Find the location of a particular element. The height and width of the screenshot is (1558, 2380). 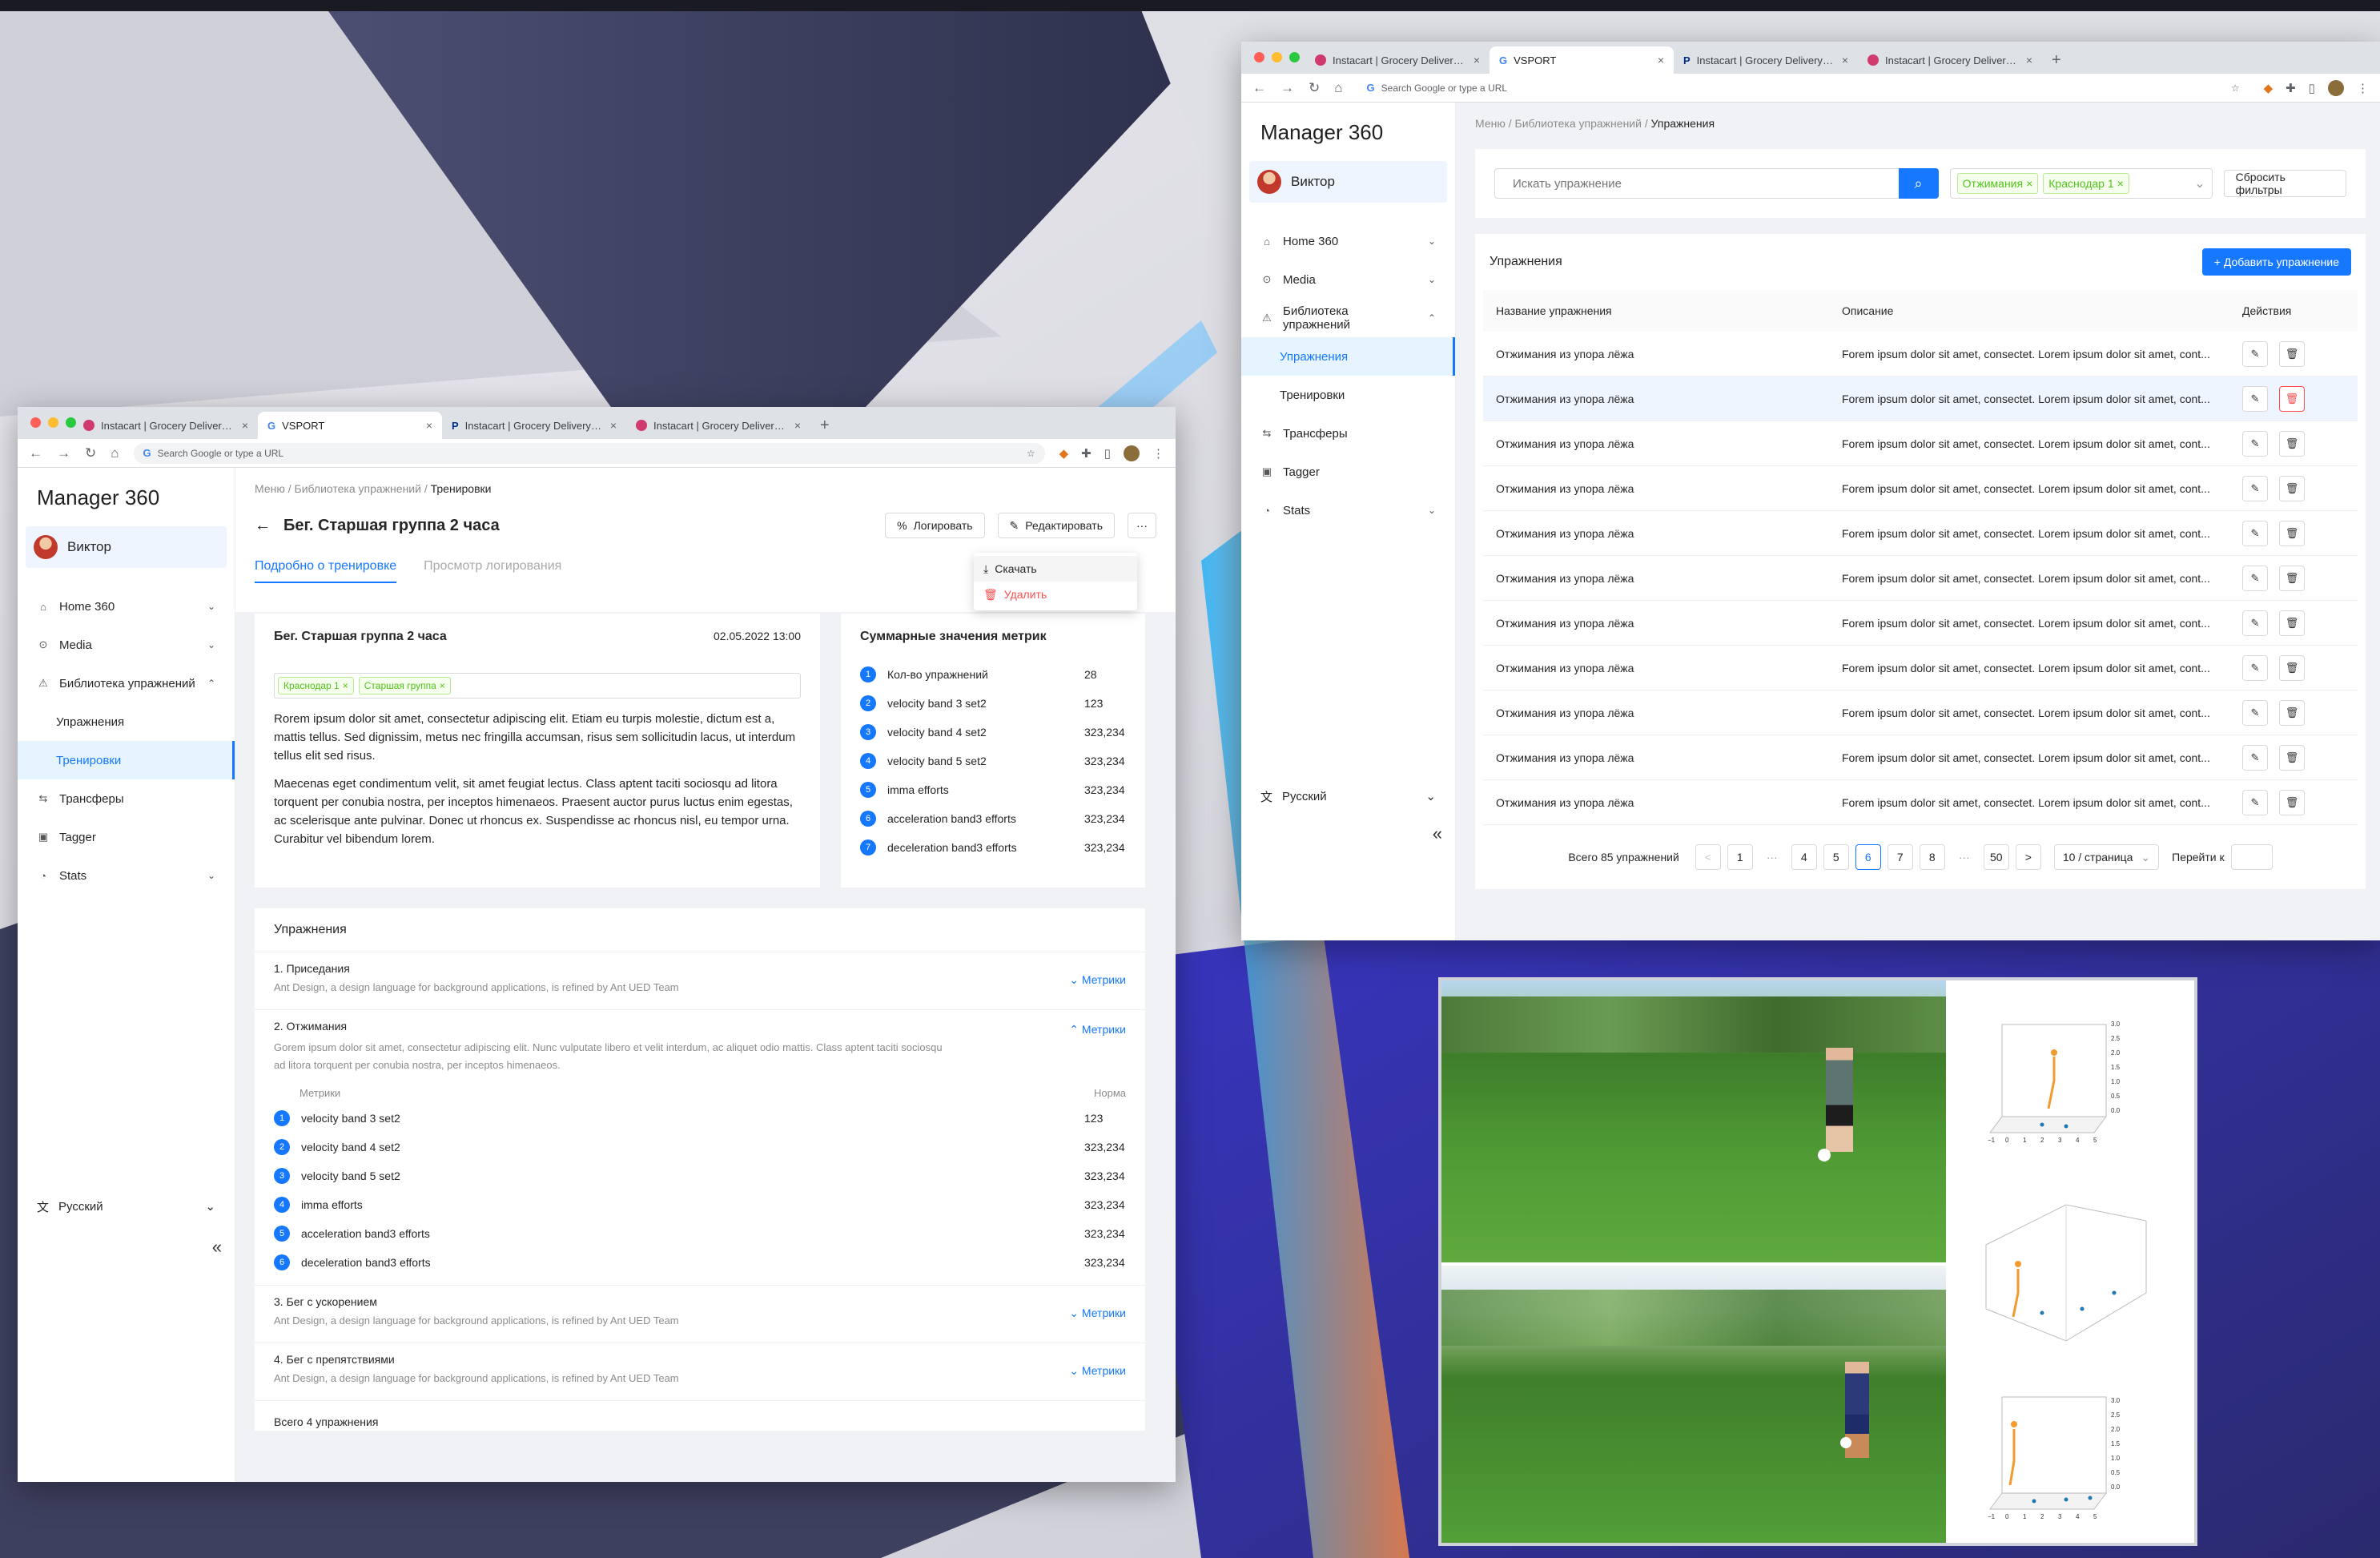

search-button: ⌕ is located at coordinates (1919, 183).